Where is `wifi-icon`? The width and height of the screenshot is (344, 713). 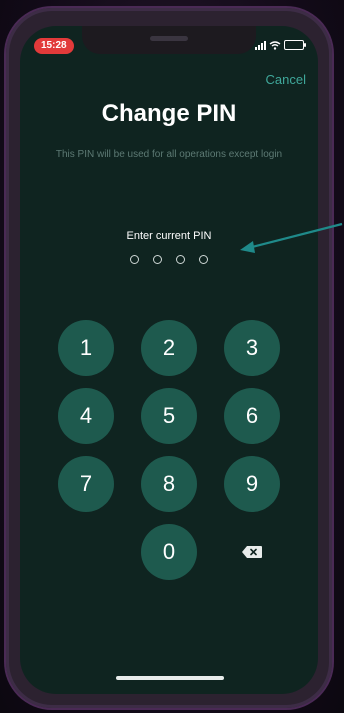
wifi-icon is located at coordinates (275, 45).